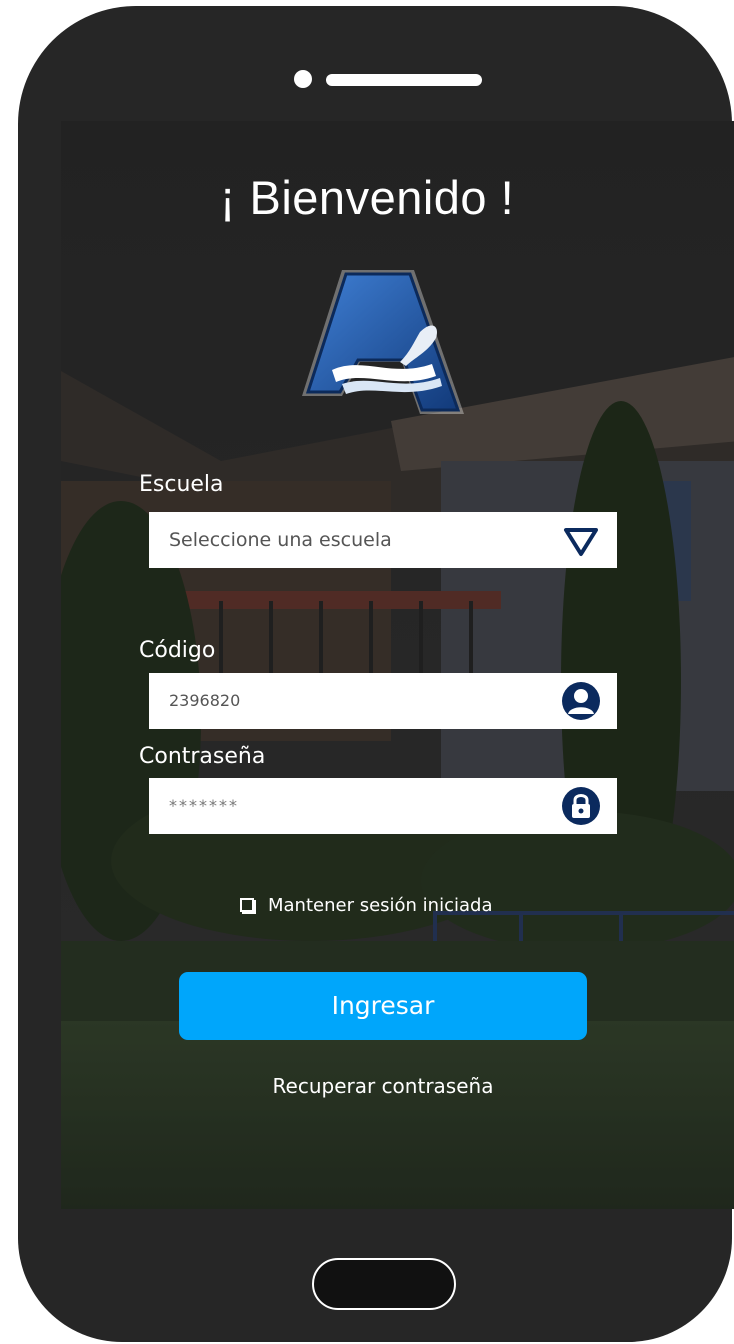  Describe the element at coordinates (383, 1006) in the screenshot. I see `login-button: Ingresar` at that location.